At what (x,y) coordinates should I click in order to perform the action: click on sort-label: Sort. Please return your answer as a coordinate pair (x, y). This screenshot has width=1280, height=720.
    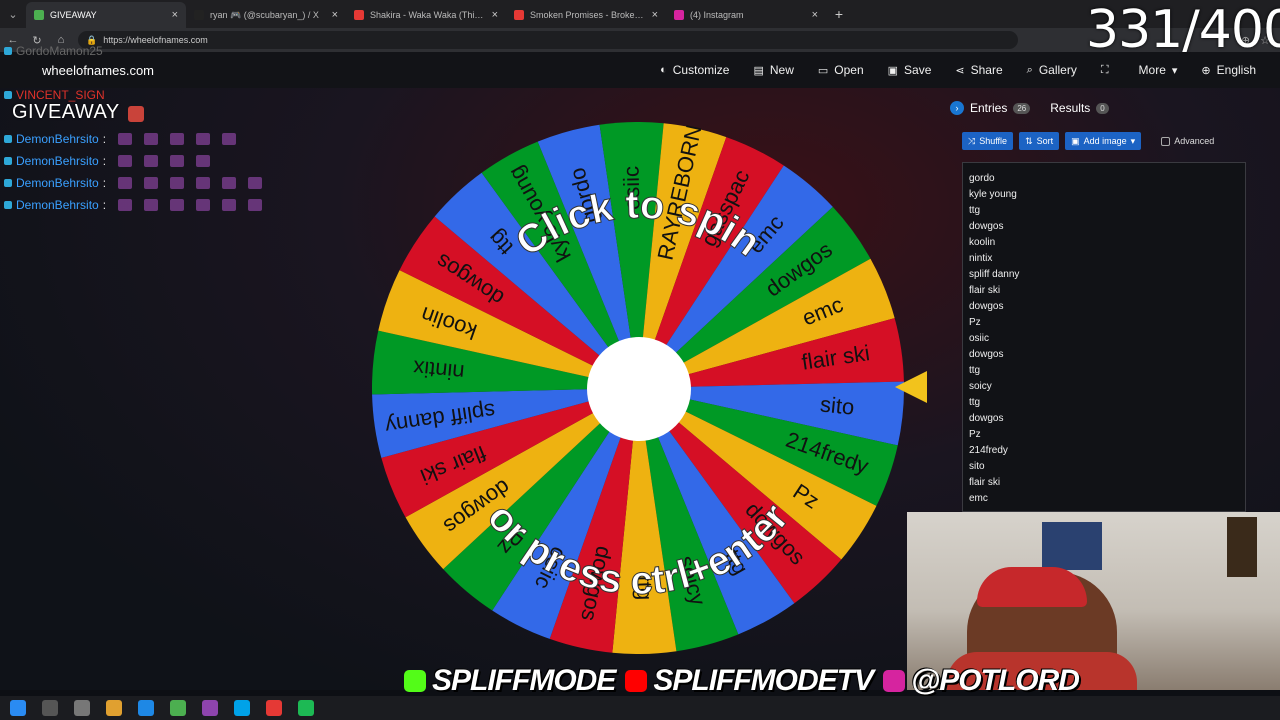
    Looking at the image, I should click on (1045, 141).